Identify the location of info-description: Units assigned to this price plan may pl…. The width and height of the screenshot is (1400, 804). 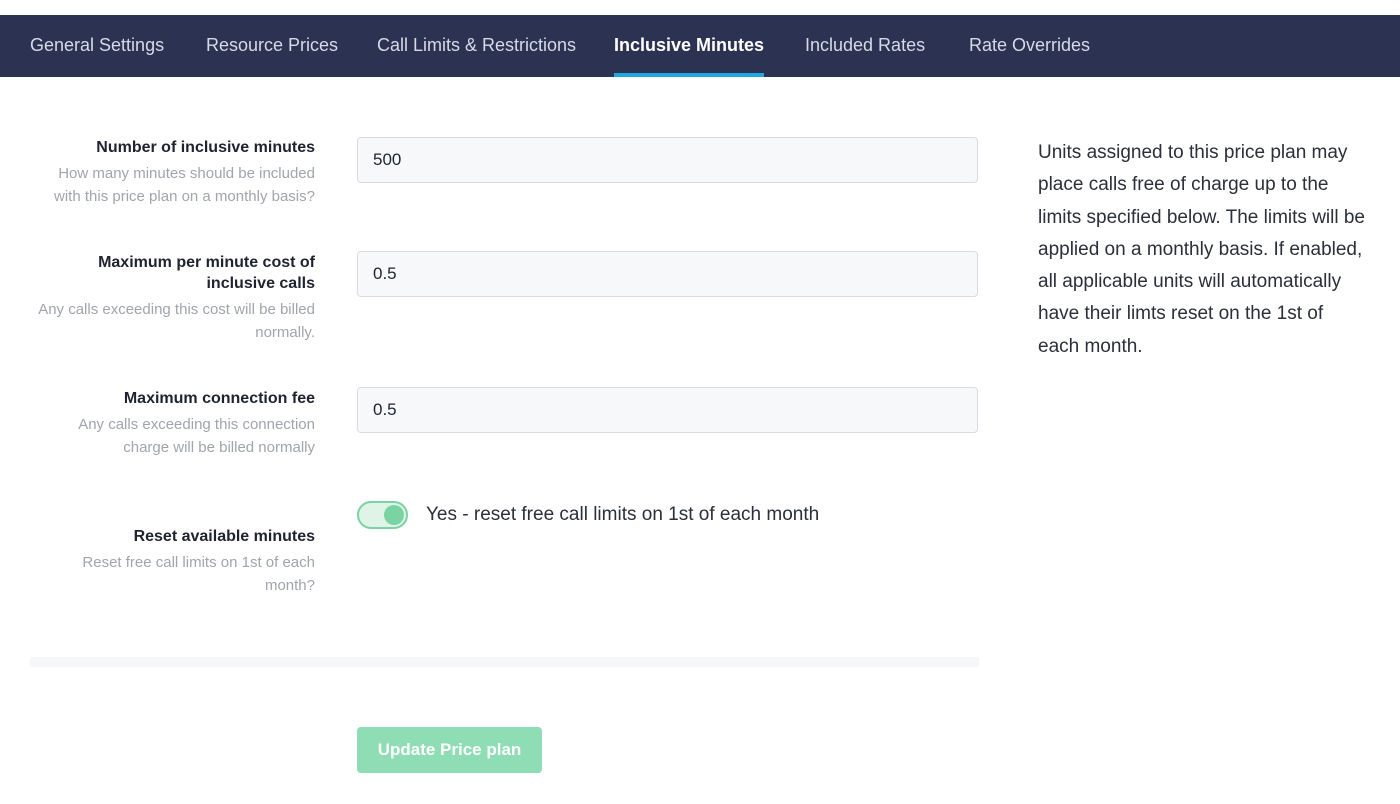
(1201, 249).